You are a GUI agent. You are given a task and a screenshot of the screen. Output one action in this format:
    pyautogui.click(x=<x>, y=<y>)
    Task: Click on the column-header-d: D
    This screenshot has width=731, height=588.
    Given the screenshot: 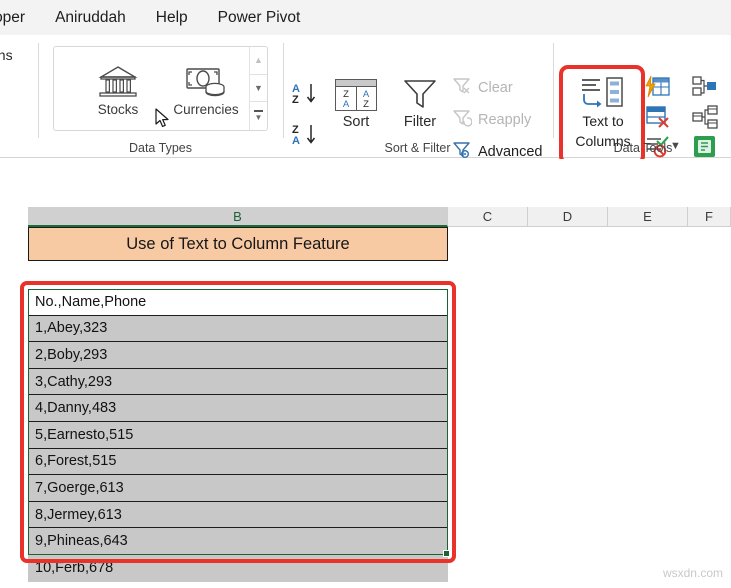 What is the action you would take?
    pyautogui.click(x=568, y=217)
    